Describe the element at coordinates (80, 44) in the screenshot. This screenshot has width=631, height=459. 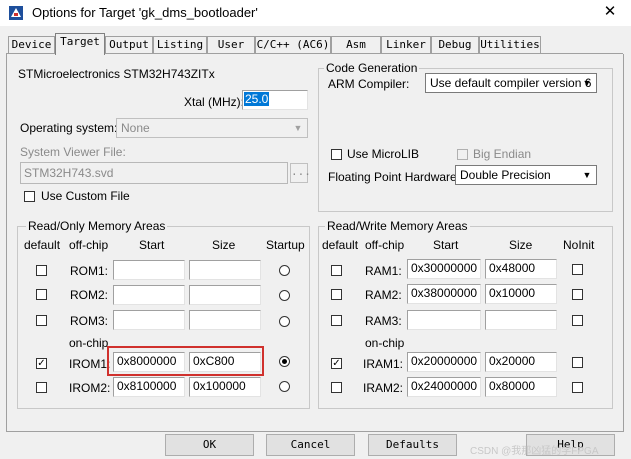
I see `tab-target: Target` at that location.